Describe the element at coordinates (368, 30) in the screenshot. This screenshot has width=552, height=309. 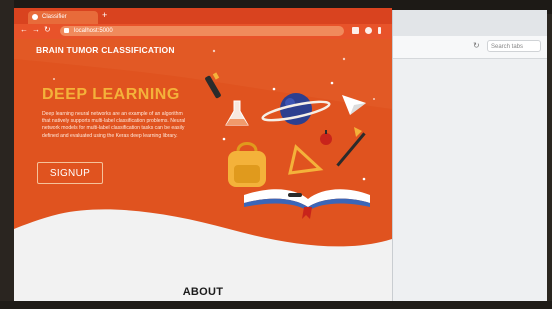
I see `profile-avatar-icon` at that location.